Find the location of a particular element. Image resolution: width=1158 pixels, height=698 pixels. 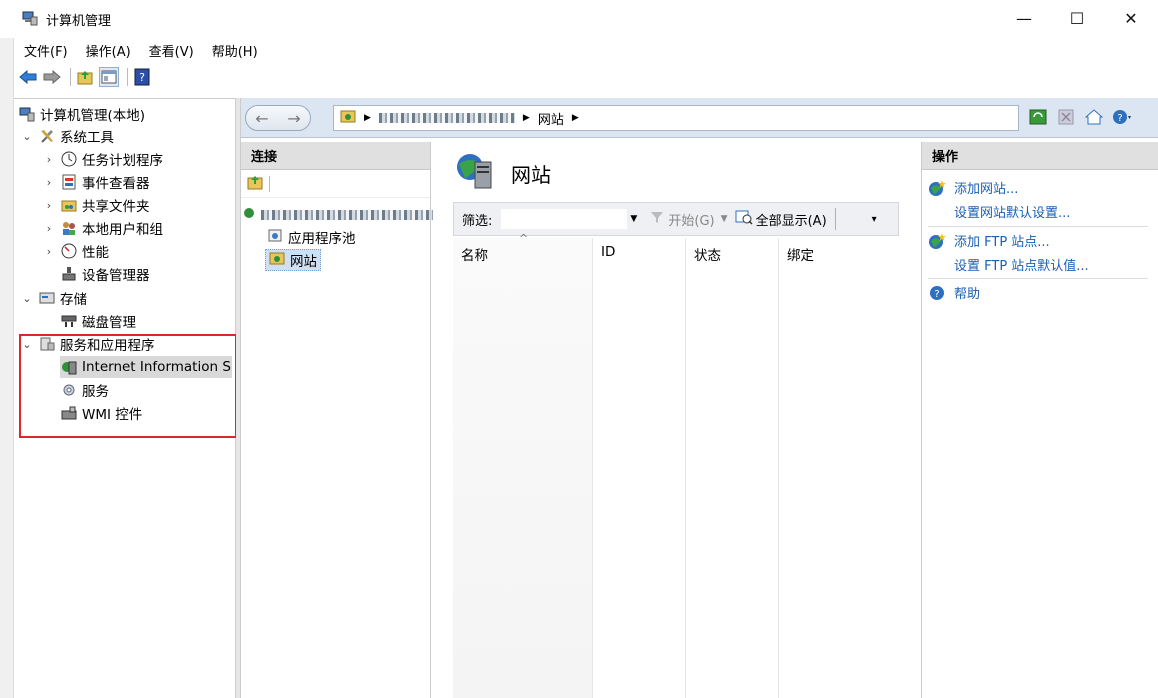

show-hide-tree-icon is located at coordinates (109, 77).